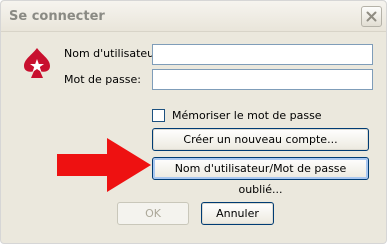 The width and height of the screenshot is (387, 244). Describe the element at coordinates (113, 53) in the screenshot. I see `username-label: Nom d'utilisateur:` at that location.